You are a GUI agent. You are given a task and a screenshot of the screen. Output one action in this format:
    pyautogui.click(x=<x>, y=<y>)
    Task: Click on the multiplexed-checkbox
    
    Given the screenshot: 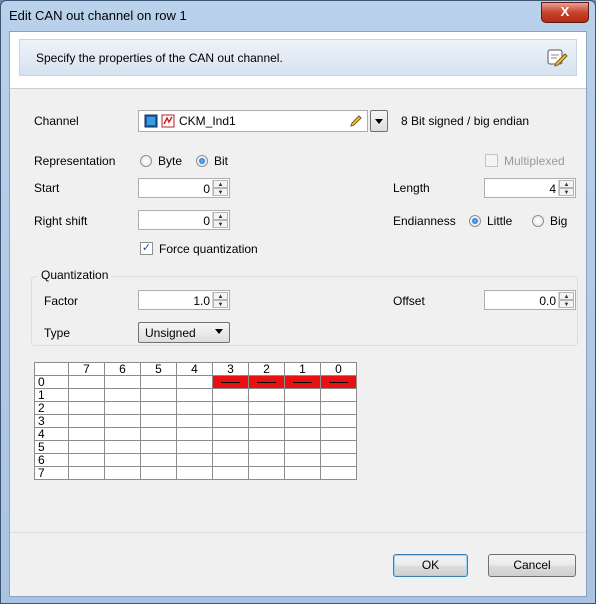 What is the action you would take?
    pyautogui.click(x=491, y=160)
    